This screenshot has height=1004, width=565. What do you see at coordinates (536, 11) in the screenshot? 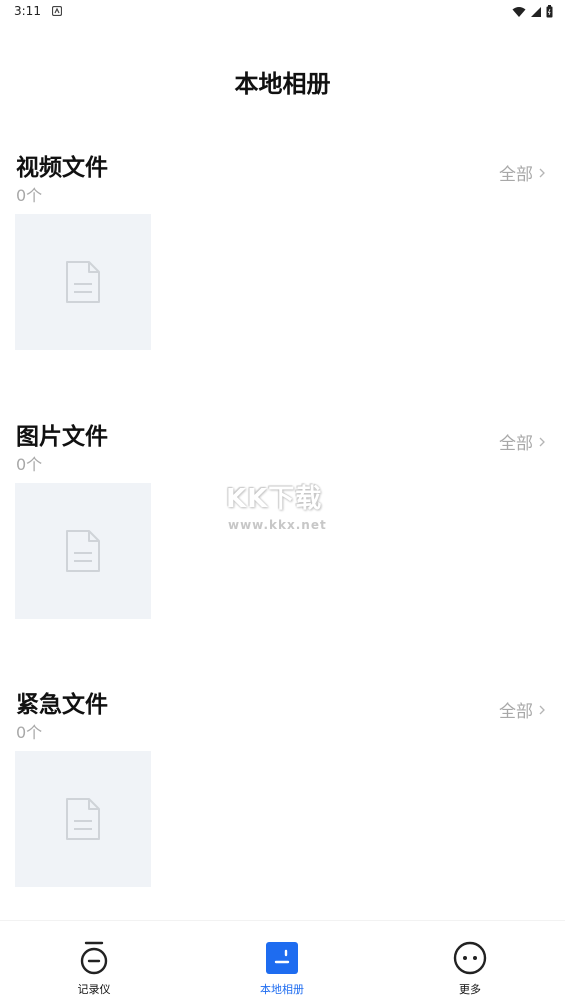
I see `signal-icon` at bounding box center [536, 11].